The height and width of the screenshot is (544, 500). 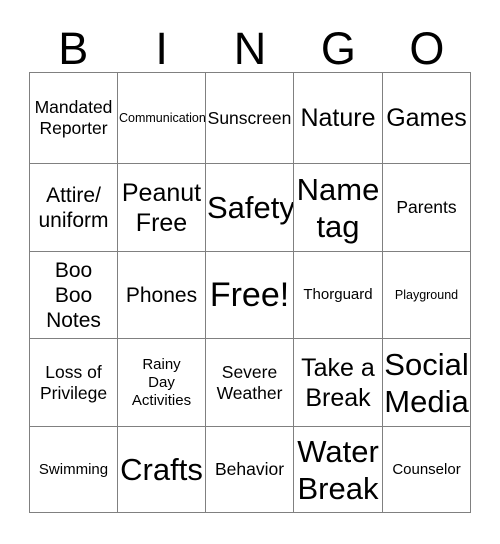 I want to click on bingo-cell: Communication, so click(x=162, y=118).